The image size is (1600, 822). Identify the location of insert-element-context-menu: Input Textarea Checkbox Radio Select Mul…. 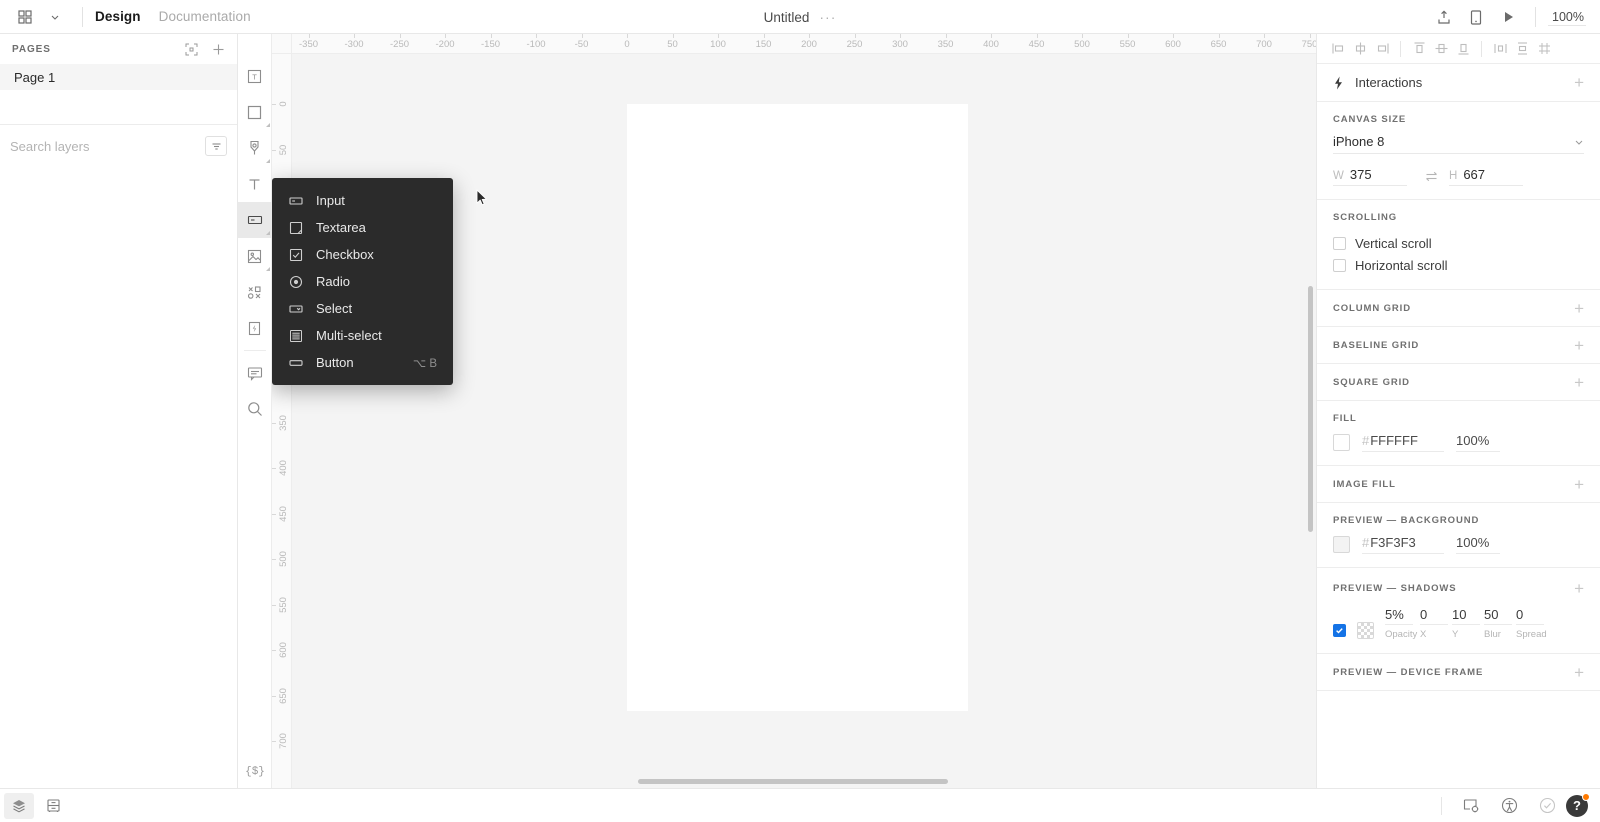
(362, 281).